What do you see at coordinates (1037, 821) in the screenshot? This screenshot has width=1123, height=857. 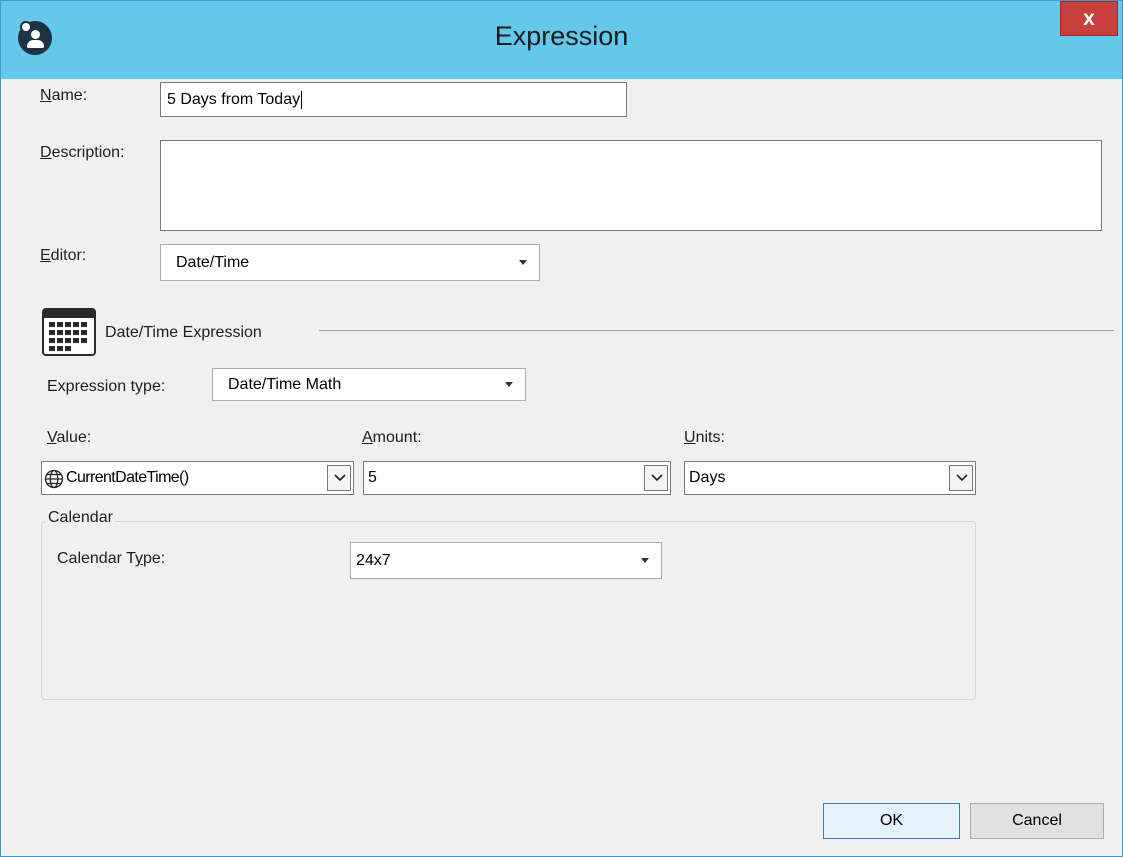 I see `cancel-button: Cancel` at bounding box center [1037, 821].